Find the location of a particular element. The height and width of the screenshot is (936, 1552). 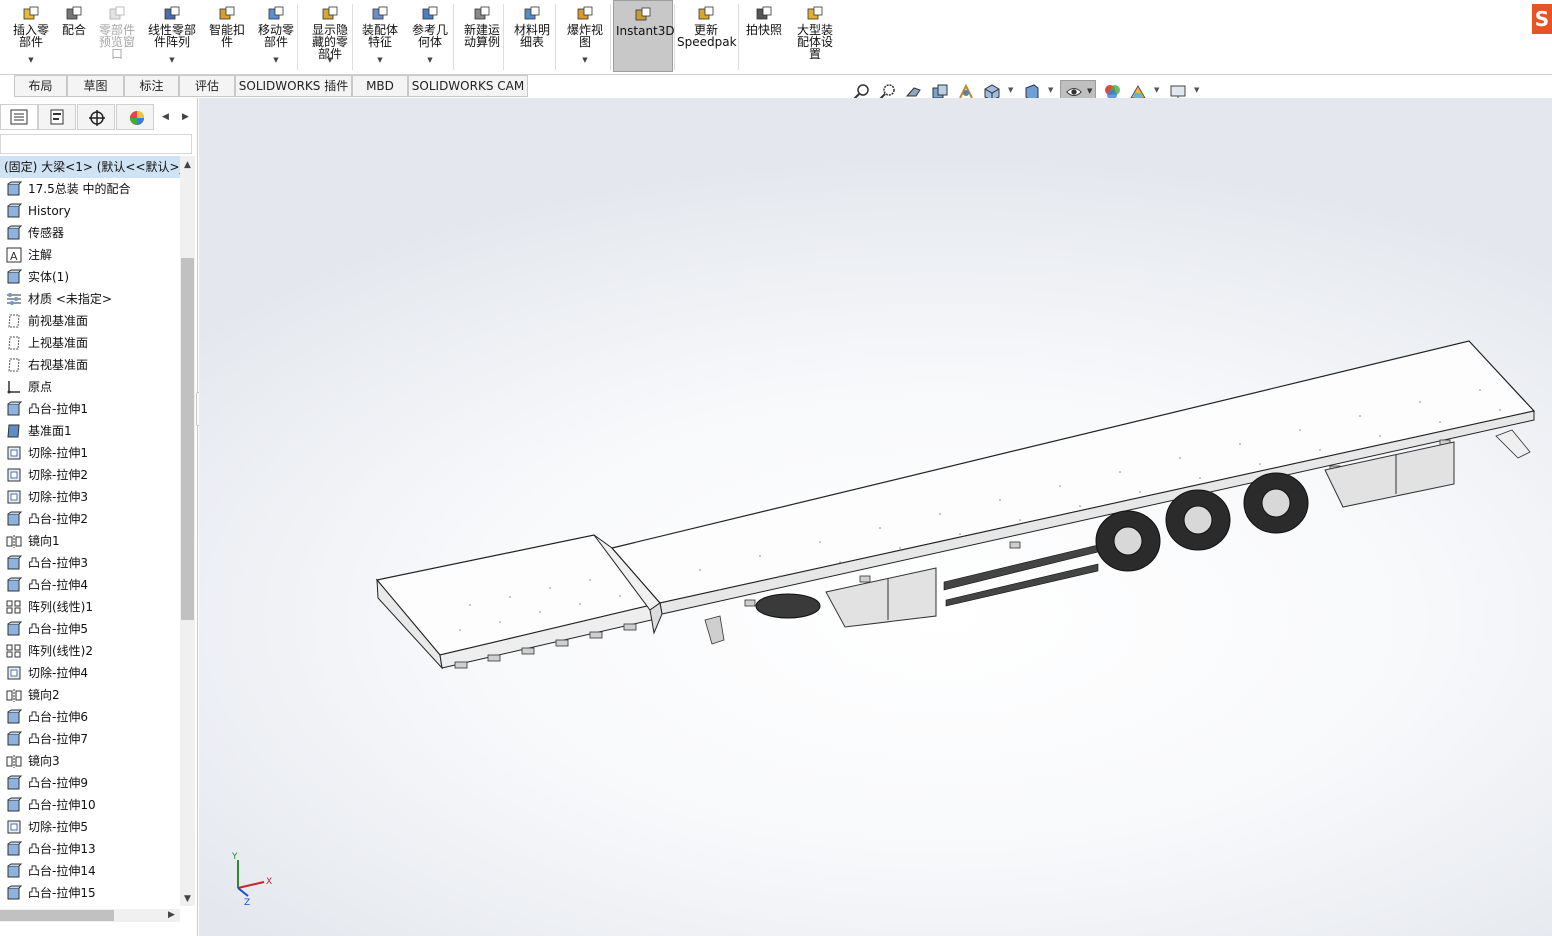

tree-node-label: 传感器 is located at coordinates (46, 233).